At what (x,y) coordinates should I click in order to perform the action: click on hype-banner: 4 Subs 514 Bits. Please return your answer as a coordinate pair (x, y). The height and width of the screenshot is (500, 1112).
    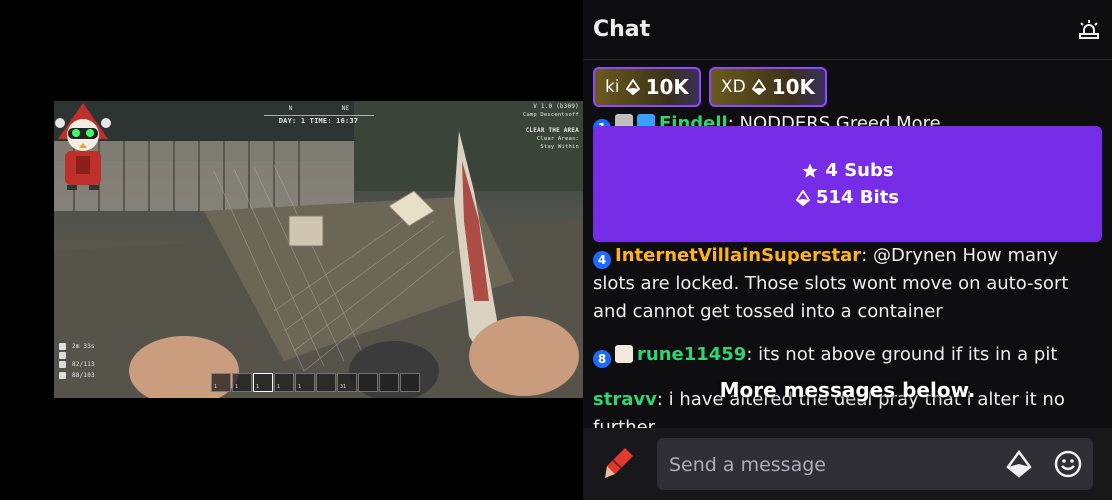
    Looking at the image, I should click on (847, 184).